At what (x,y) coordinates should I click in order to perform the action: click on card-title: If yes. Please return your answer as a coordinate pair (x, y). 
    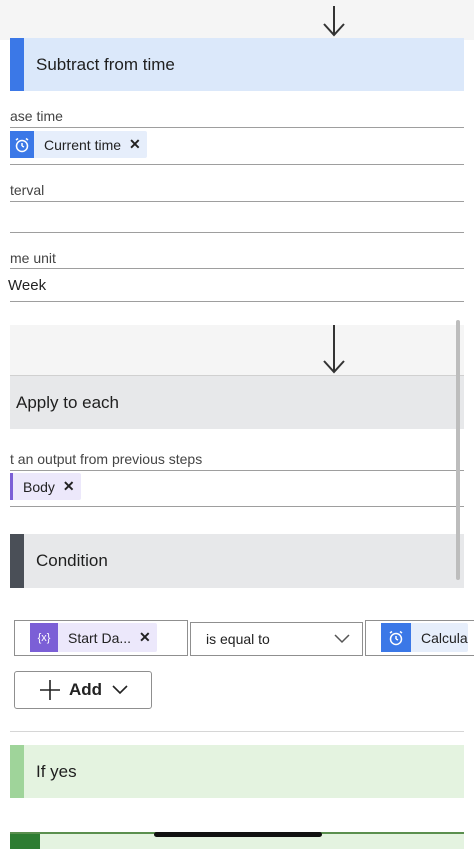
    Looking at the image, I should click on (56, 771).